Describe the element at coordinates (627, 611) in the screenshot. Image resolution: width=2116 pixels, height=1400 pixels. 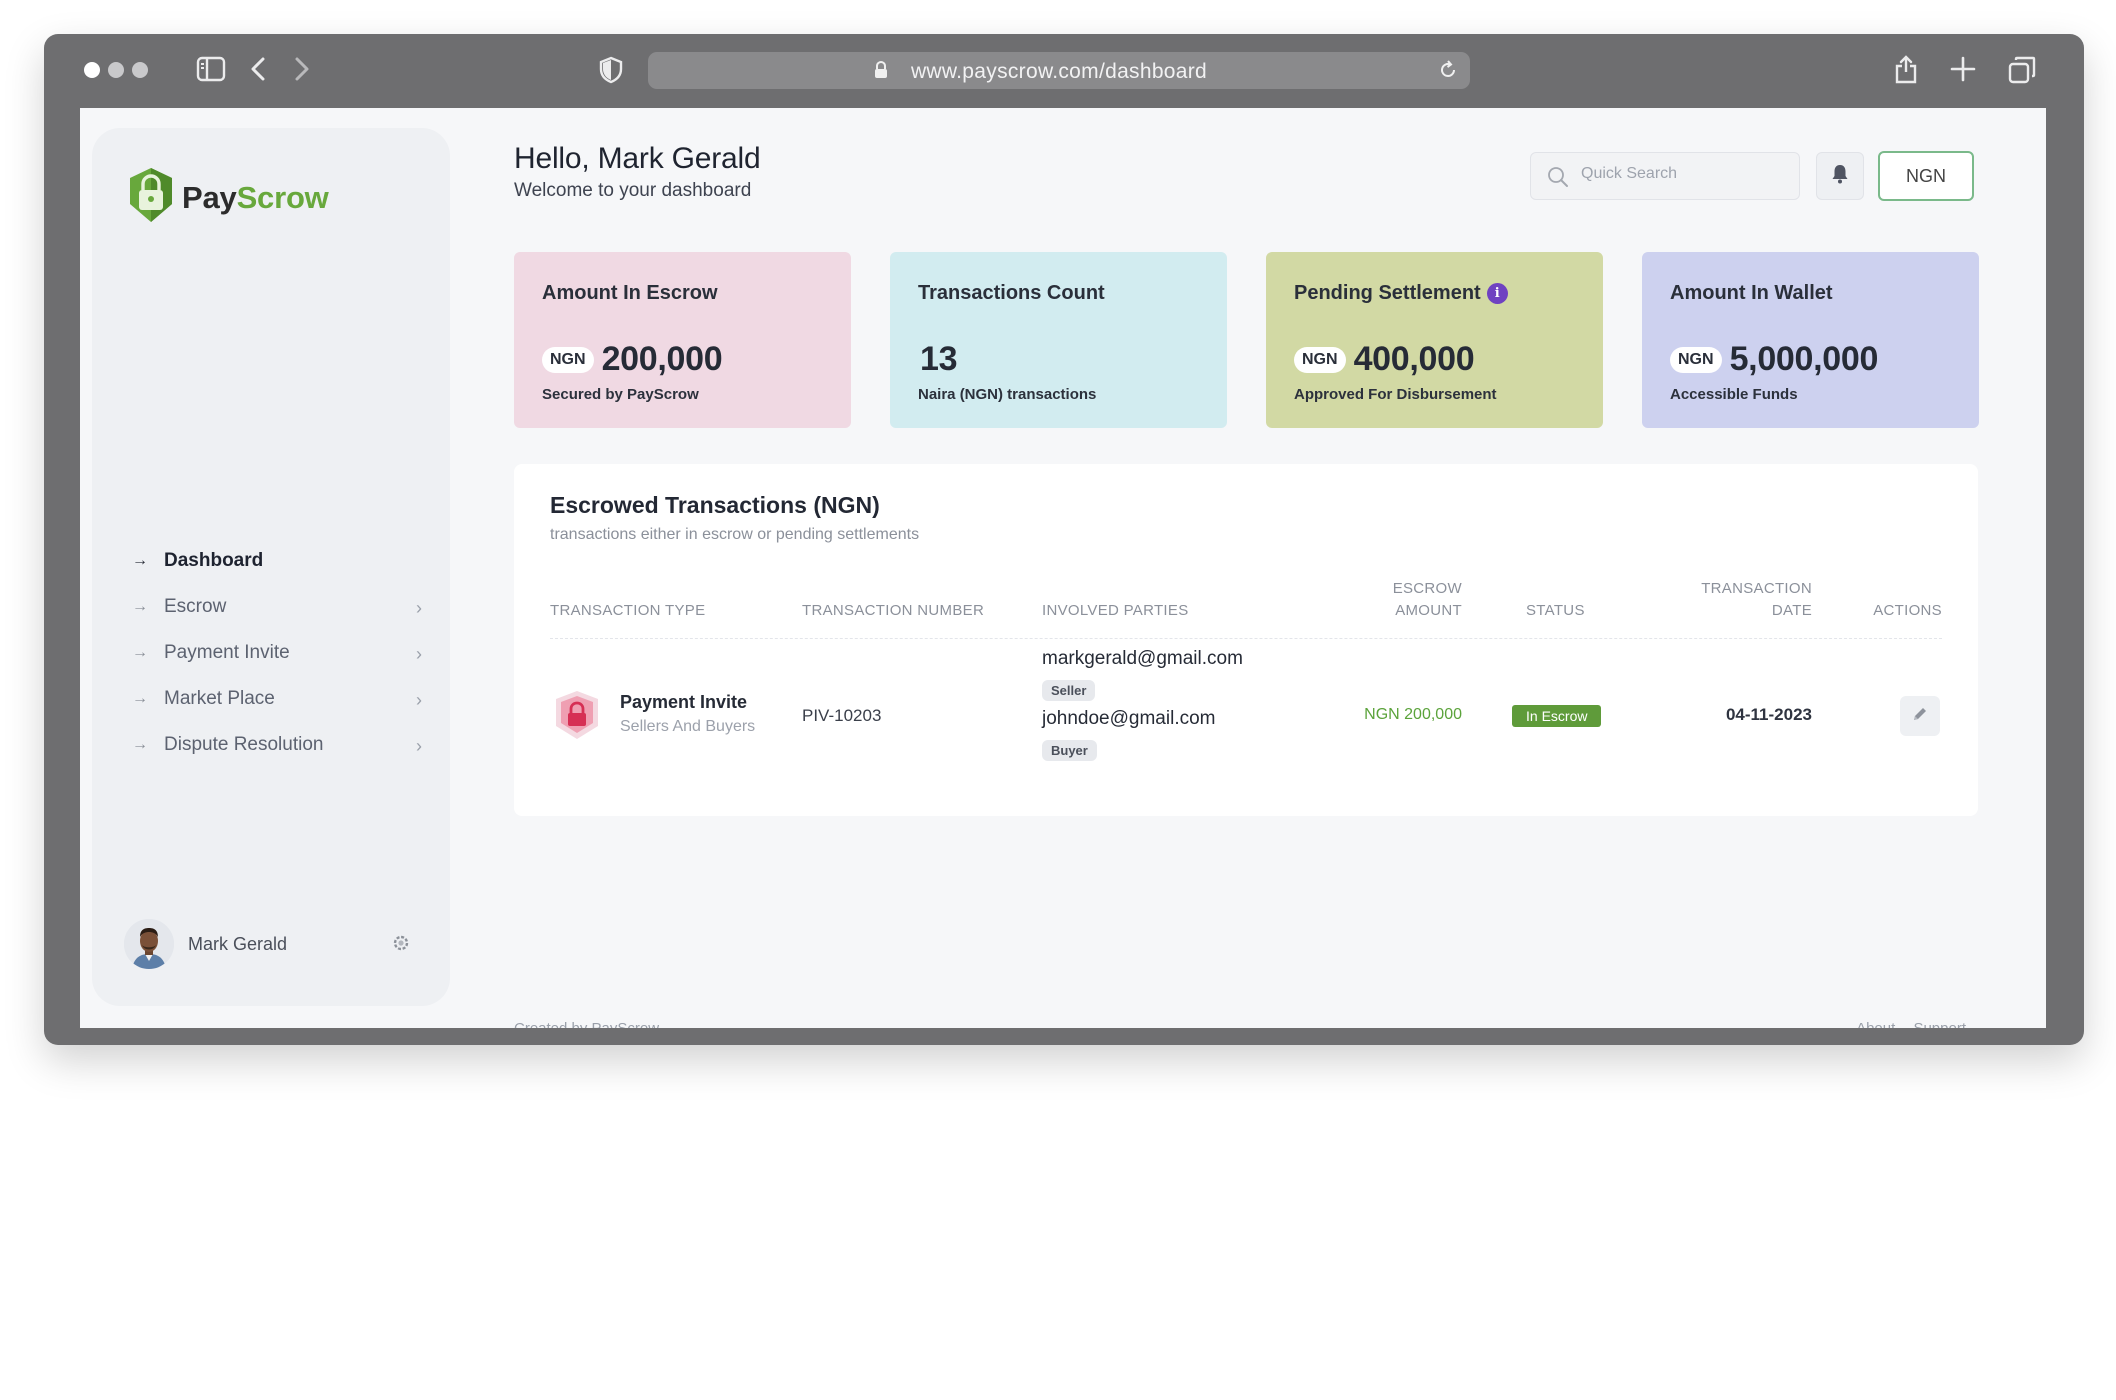
I see `column-header-type: TRANSACTION TYPE` at that location.